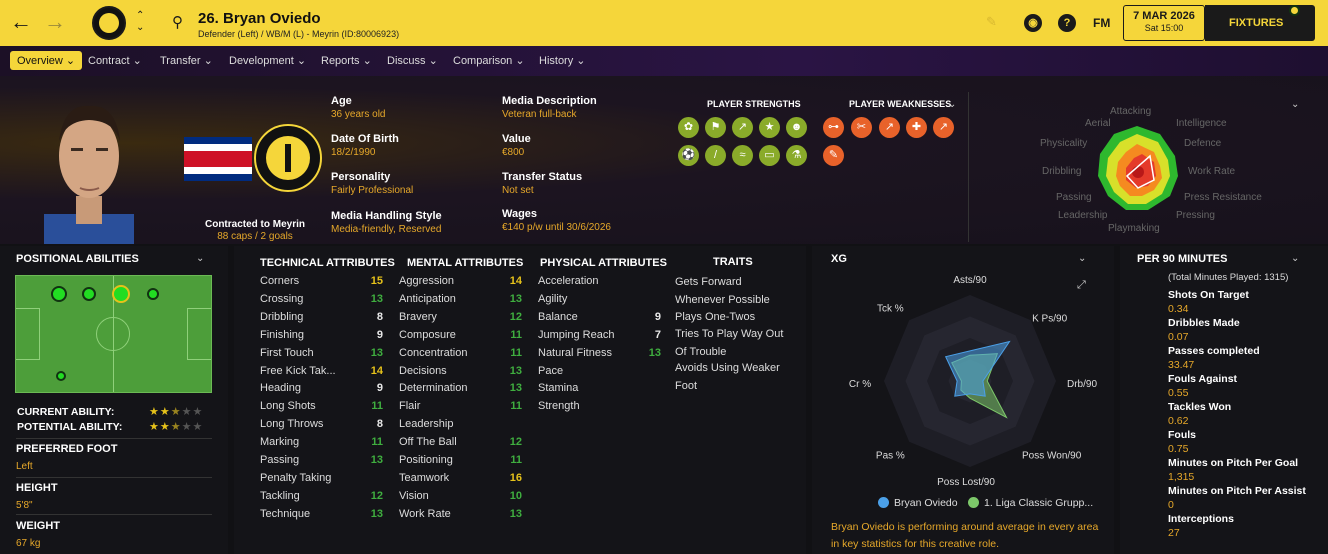 This screenshot has width=1328, height=554. I want to click on per90-value: 0.34, so click(1178, 309).